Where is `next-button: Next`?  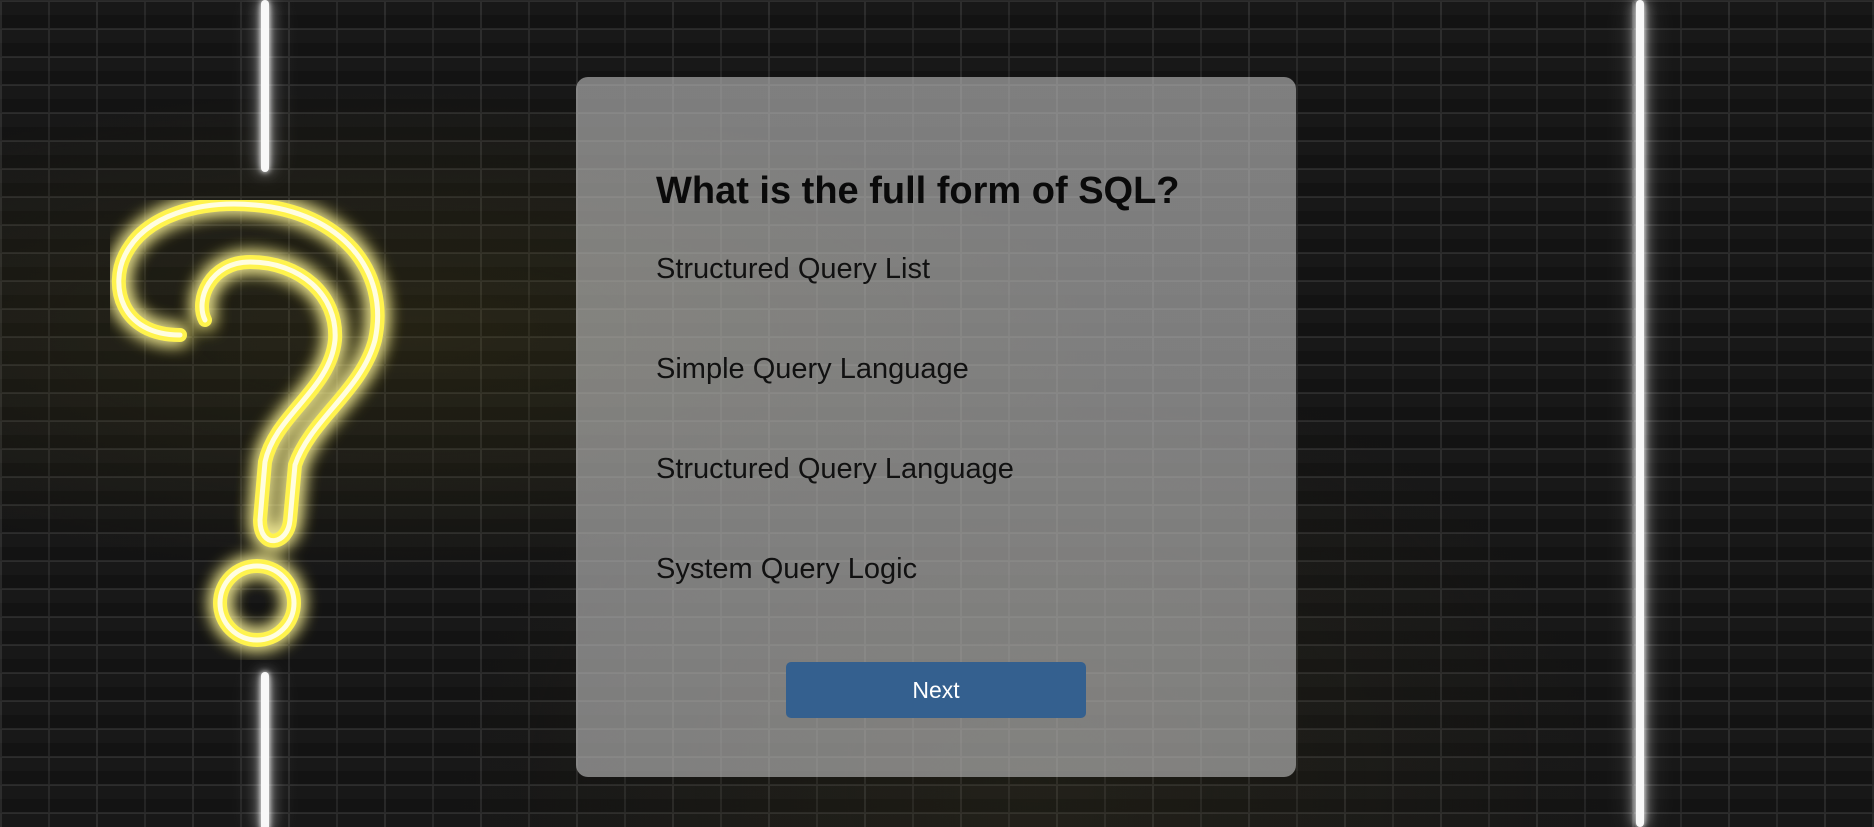 next-button: Next is located at coordinates (936, 690).